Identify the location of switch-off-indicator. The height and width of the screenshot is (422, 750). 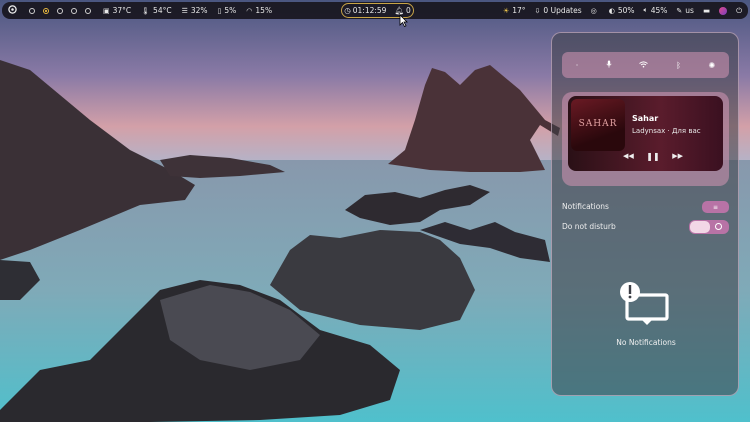
(718, 226).